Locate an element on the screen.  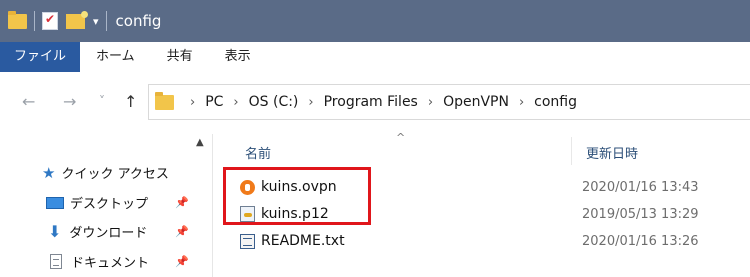
breadcrumb-pc: PC is located at coordinates (214, 102).